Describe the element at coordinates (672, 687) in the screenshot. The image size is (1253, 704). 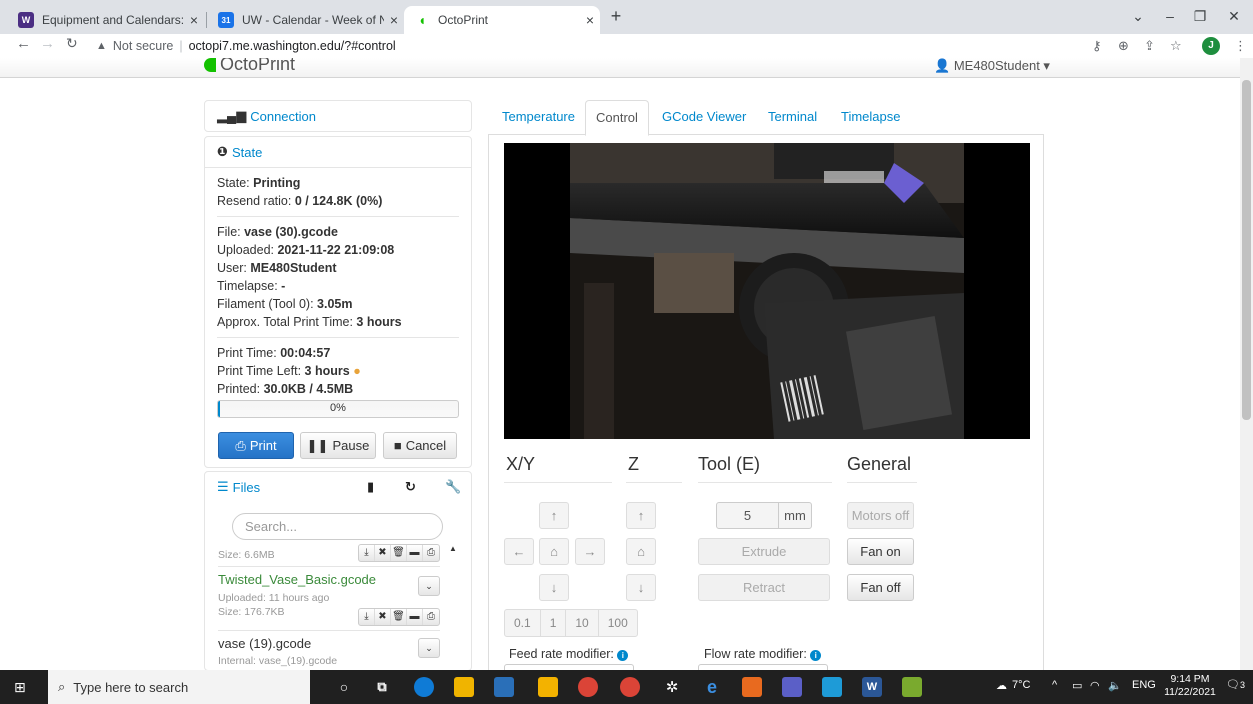
I see `settings-gear-icon: ✲` at that location.